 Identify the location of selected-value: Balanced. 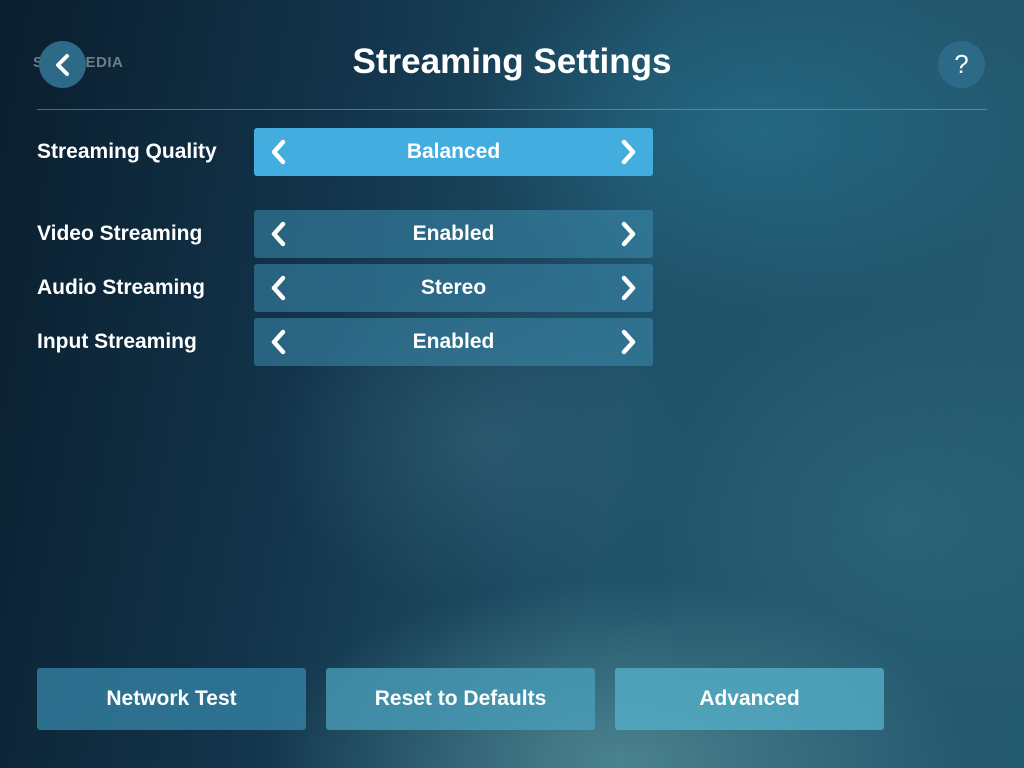
(453, 151).